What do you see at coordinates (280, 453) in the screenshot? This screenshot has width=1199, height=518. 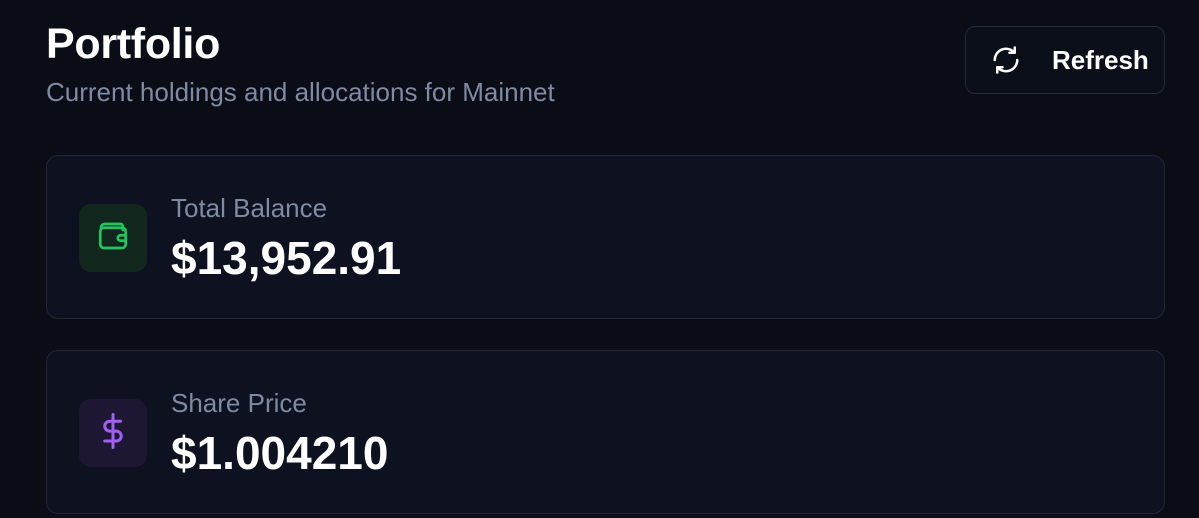 I see `stat-value: $1.004210` at bounding box center [280, 453].